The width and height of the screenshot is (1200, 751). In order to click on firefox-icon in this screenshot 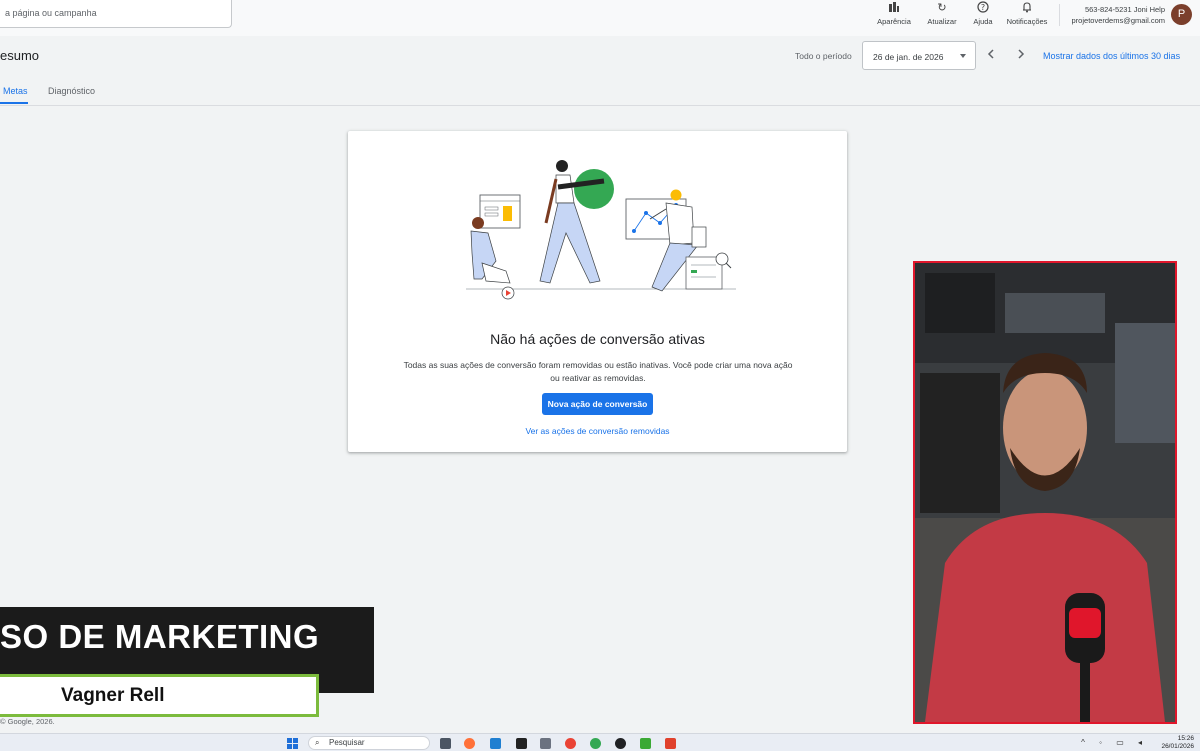, I will do `click(469, 743)`.